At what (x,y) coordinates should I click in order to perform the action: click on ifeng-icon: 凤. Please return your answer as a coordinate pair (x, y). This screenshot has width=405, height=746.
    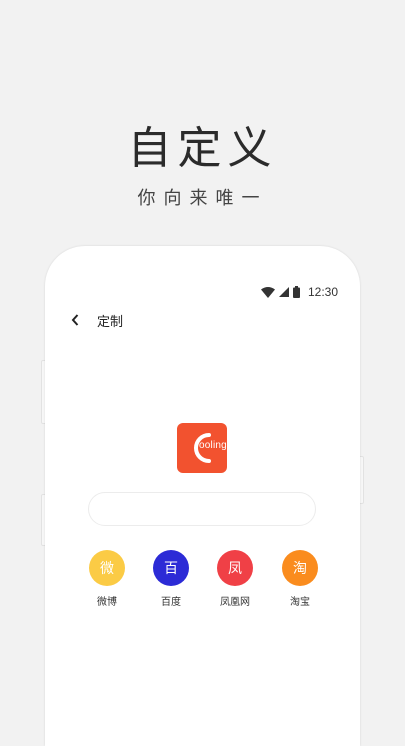
    Looking at the image, I should click on (235, 568).